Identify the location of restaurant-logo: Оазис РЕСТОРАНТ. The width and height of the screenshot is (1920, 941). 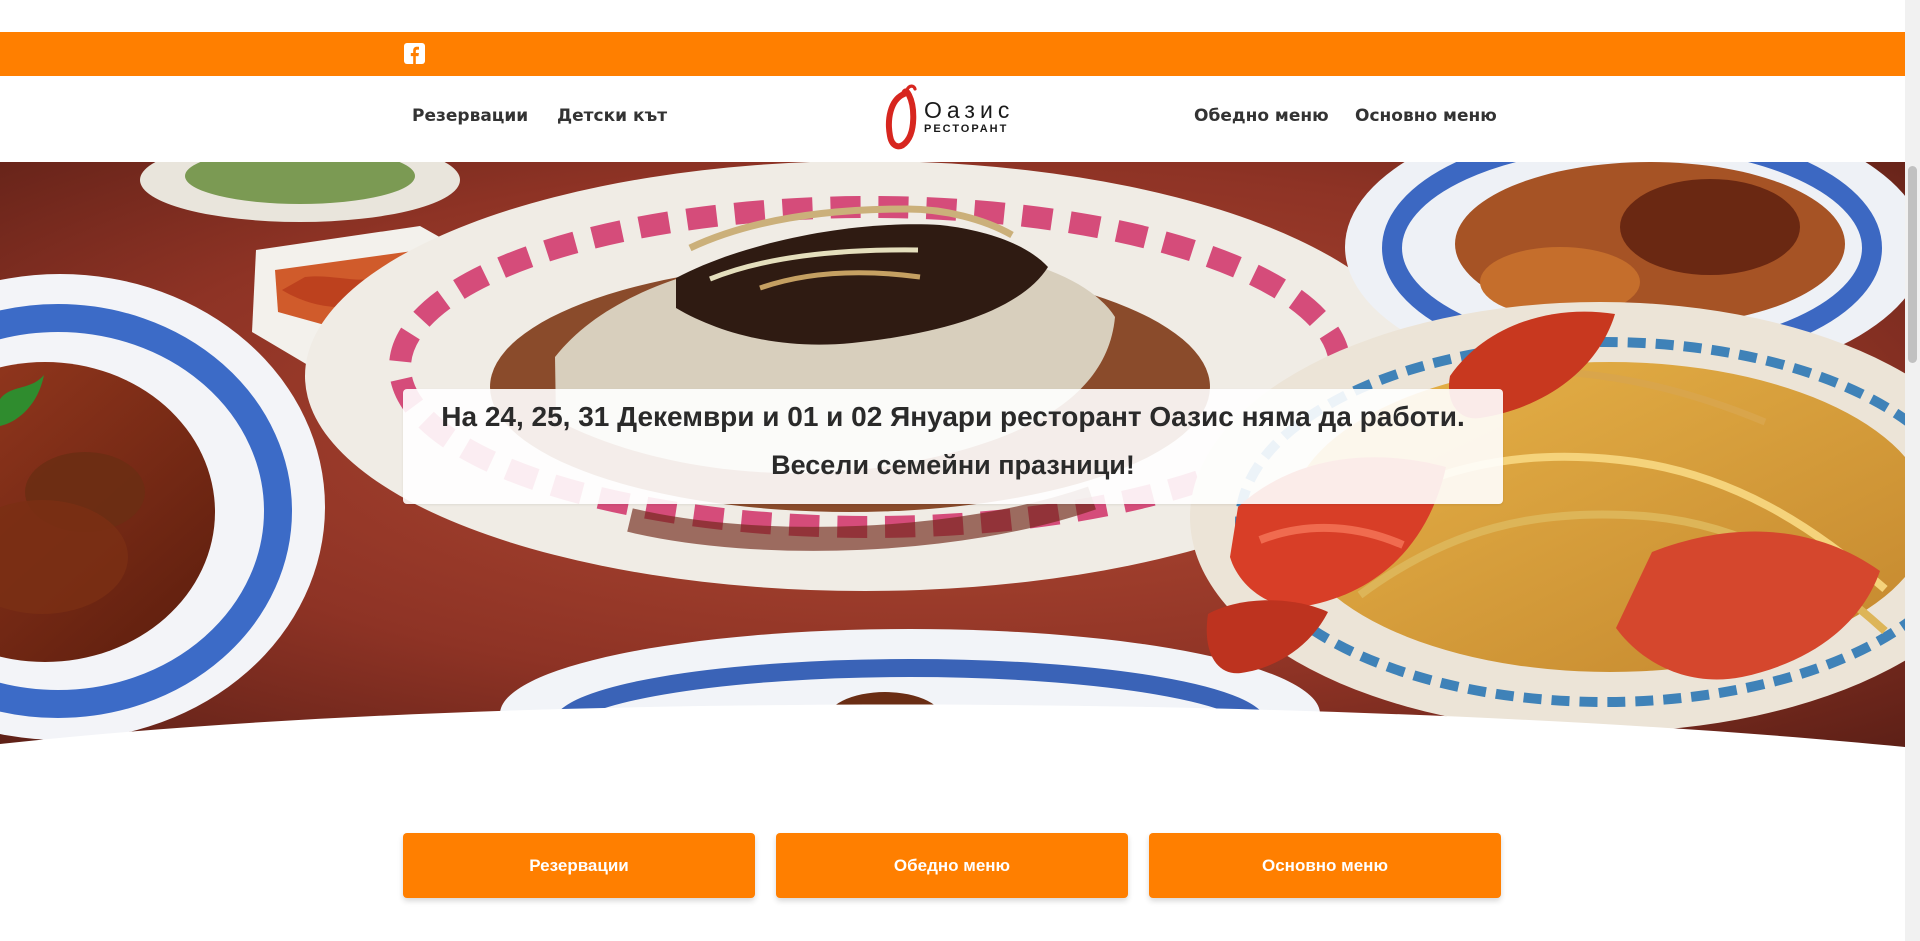
(949, 117).